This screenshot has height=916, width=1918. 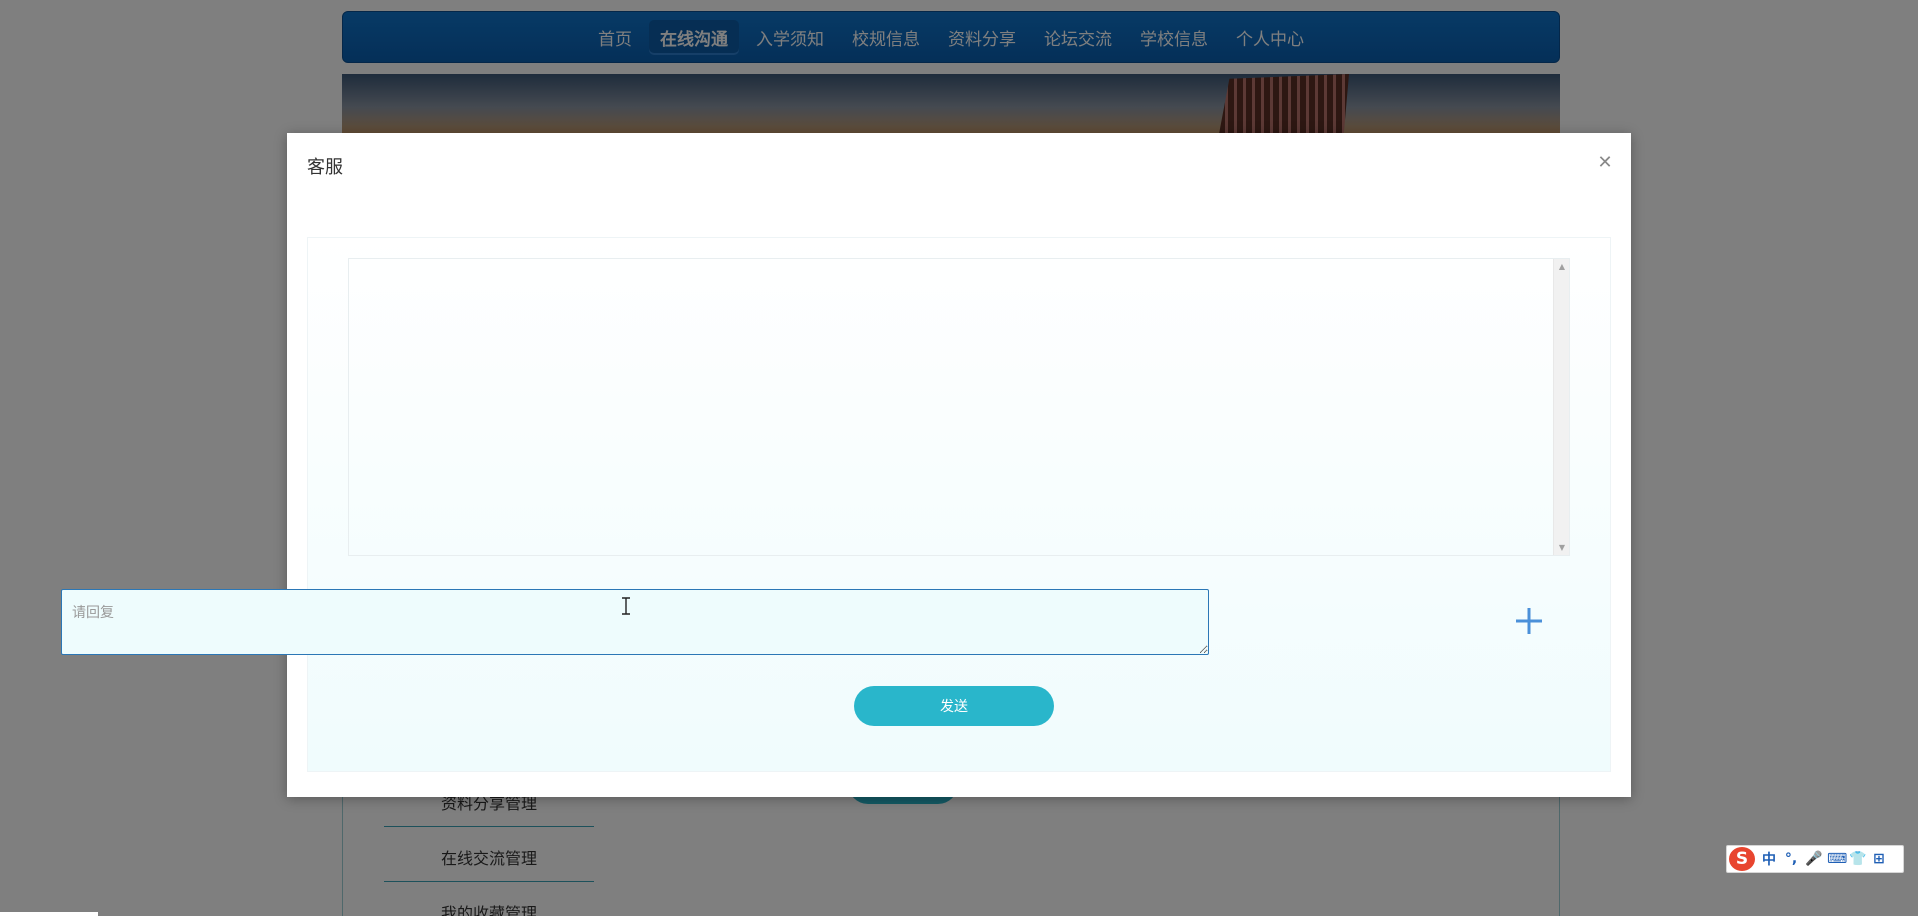 What do you see at coordinates (1529, 621) in the screenshot?
I see `plus-icon` at bounding box center [1529, 621].